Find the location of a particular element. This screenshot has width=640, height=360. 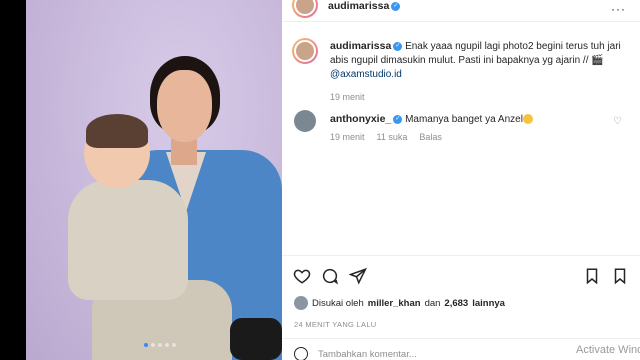

activate-windows-watermark: Activate Windows is located at coordinates (608, 350).